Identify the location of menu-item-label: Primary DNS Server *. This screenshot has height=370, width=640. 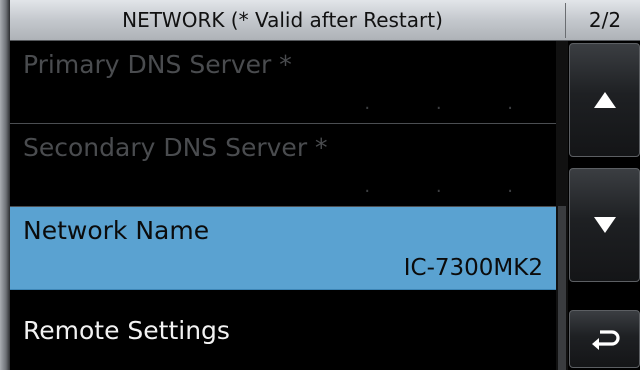
(157, 64).